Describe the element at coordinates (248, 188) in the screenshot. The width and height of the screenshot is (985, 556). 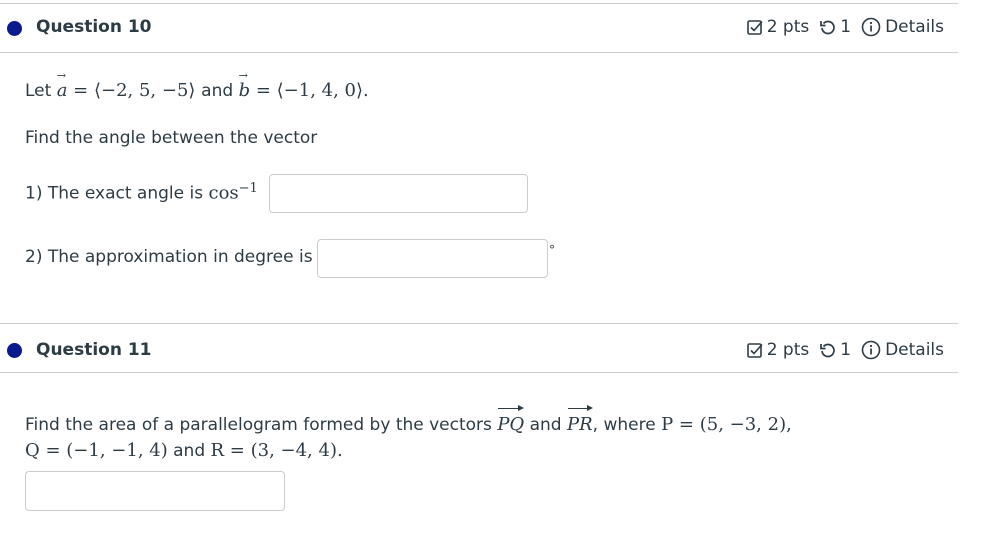
I see `inverse-exponent: −1` at that location.